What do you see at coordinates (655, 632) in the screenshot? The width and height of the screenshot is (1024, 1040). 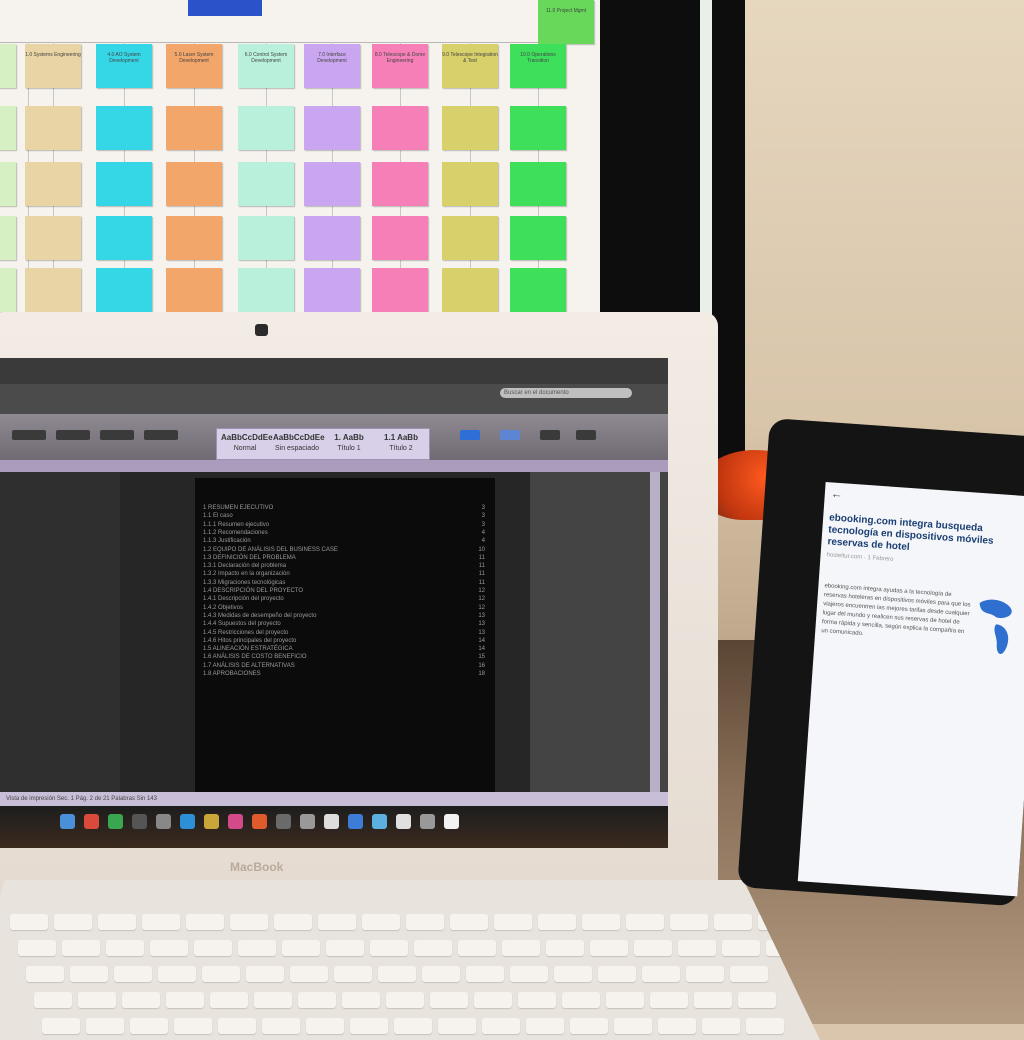 I see `vertical-scrollbar` at bounding box center [655, 632].